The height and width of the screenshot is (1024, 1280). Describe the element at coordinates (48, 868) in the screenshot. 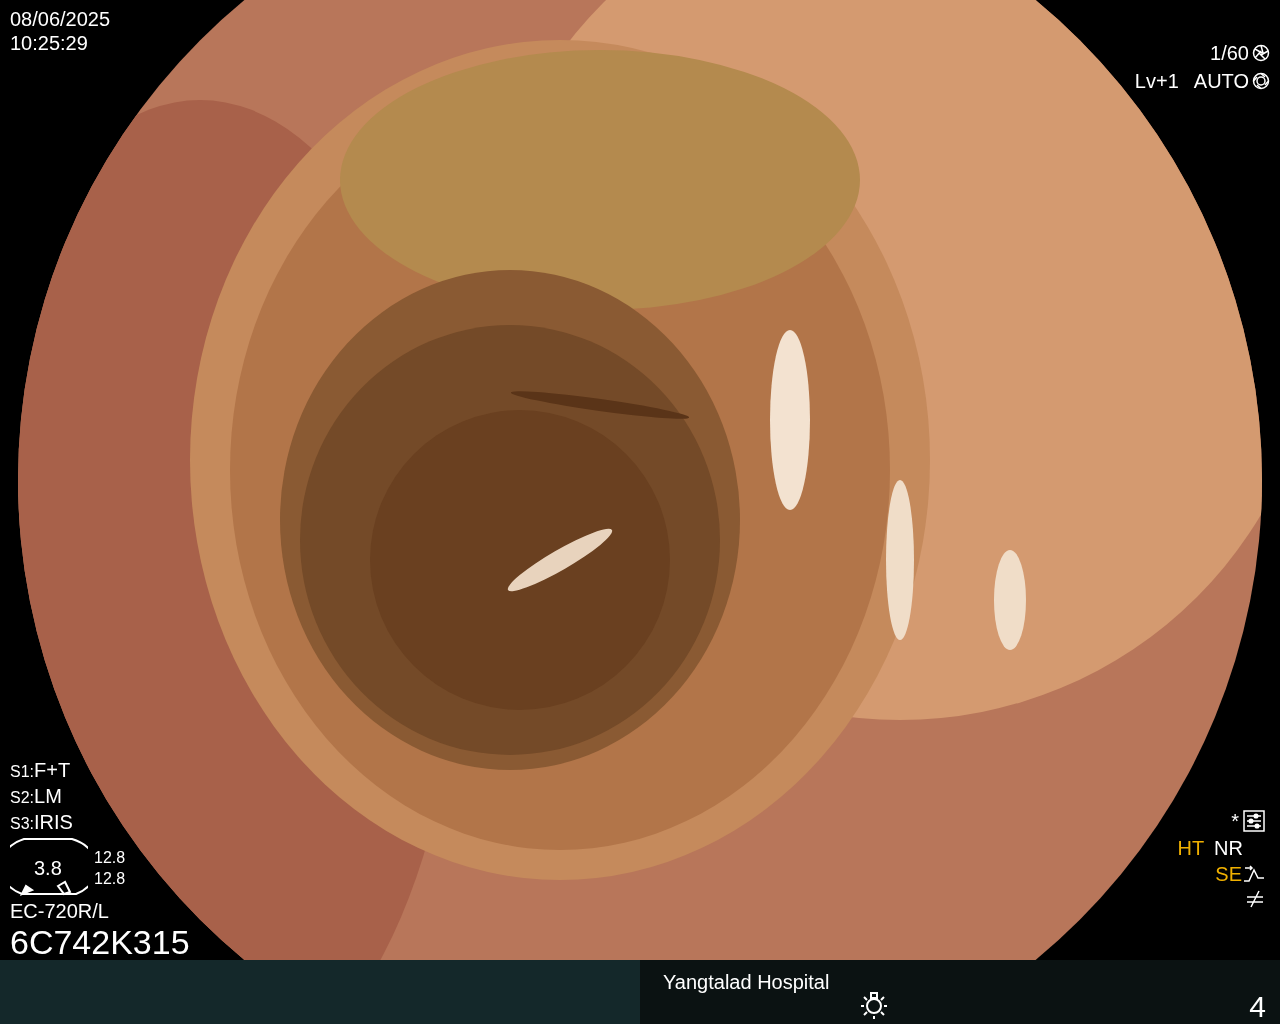

I see `zoom-reading-text: 3.8` at that location.